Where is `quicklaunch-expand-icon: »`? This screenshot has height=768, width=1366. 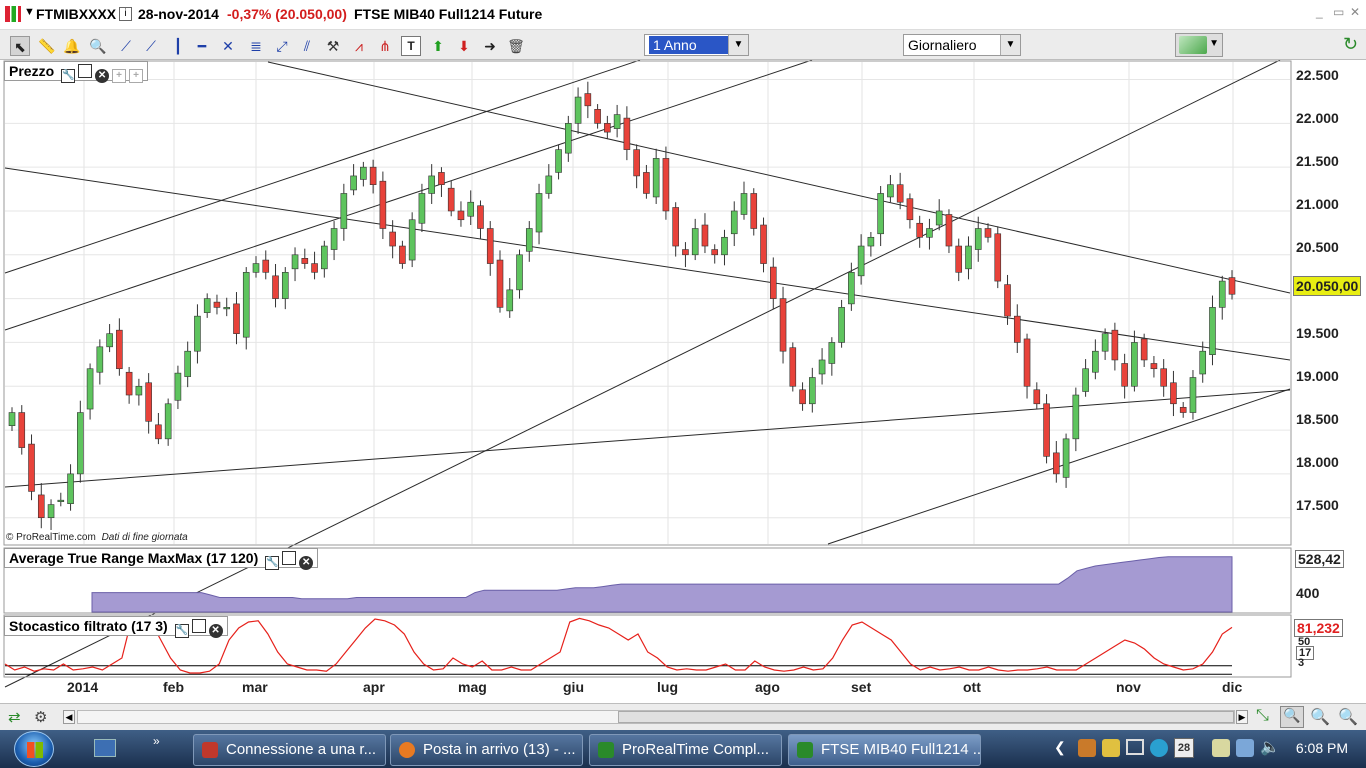
quicklaunch-expand-icon: » is located at coordinates (156, 741).